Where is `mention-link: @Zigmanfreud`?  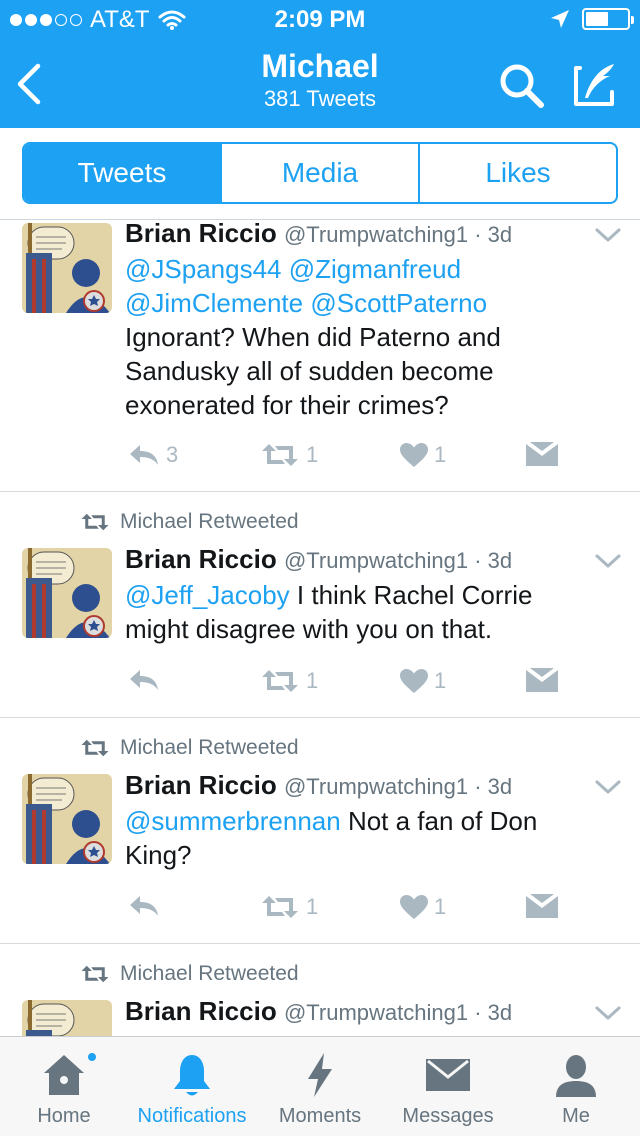
mention-link: @Zigmanfreud is located at coordinates (375, 269).